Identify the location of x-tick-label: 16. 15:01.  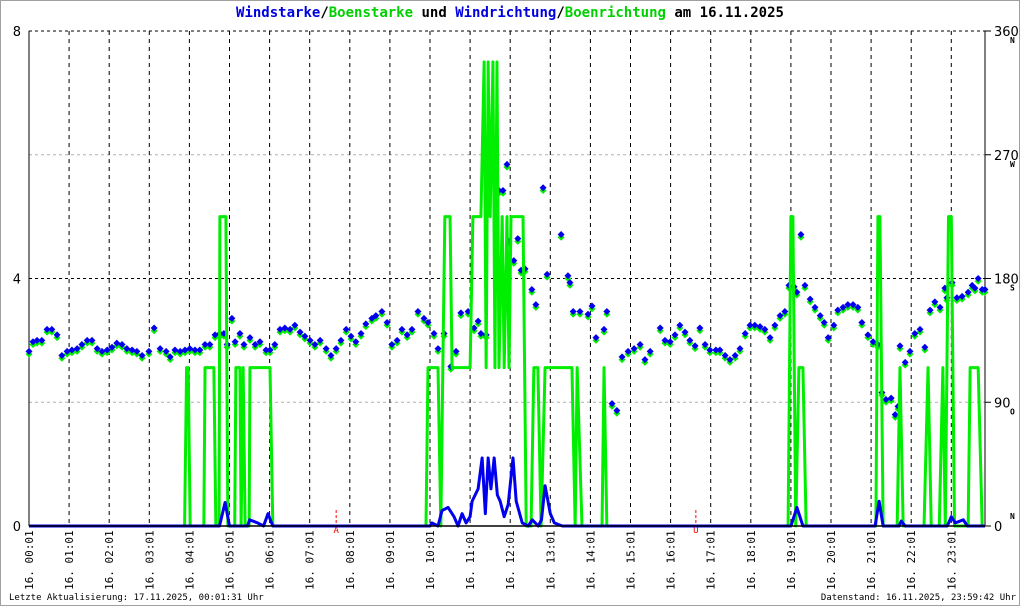
(631, 560).